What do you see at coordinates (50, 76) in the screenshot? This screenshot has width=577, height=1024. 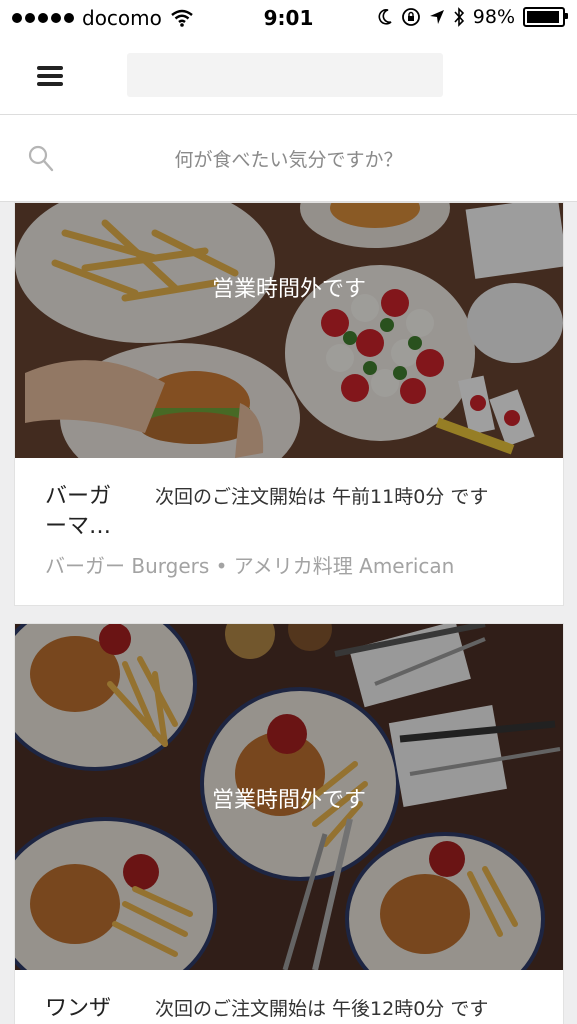 I see `menu-icon` at bounding box center [50, 76].